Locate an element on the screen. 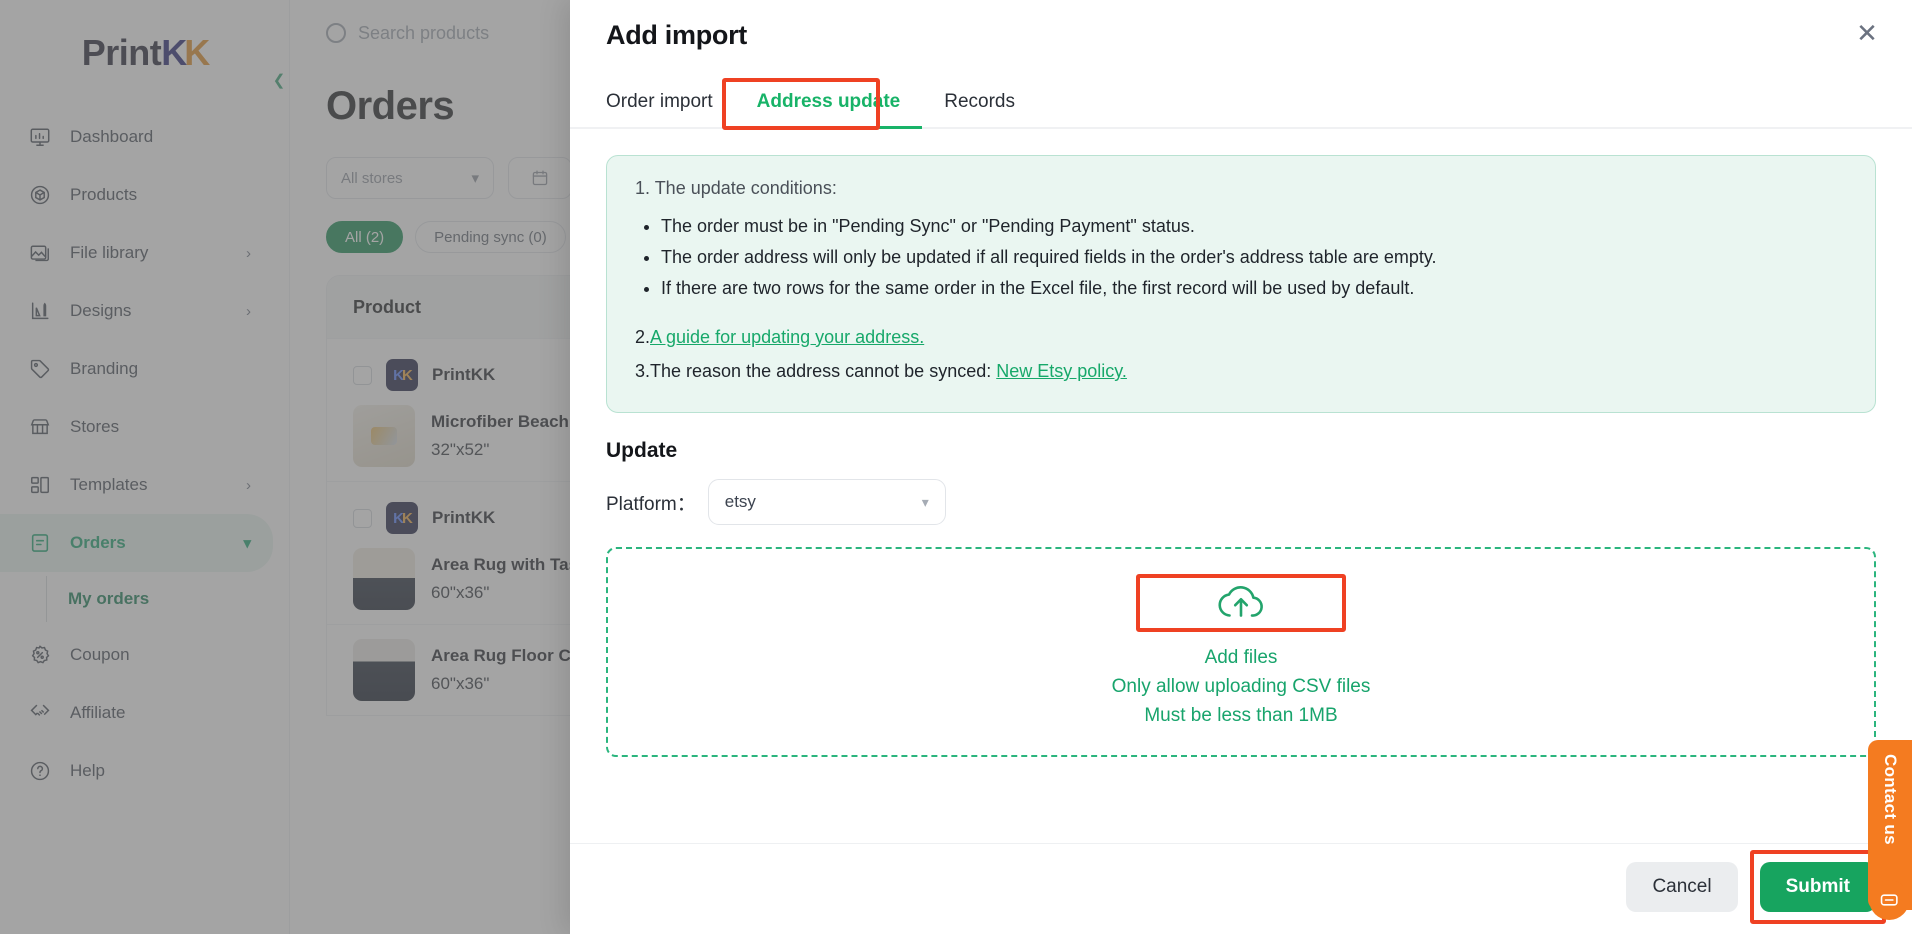  modal-header: Add import ✕ is located at coordinates (1241, 25).